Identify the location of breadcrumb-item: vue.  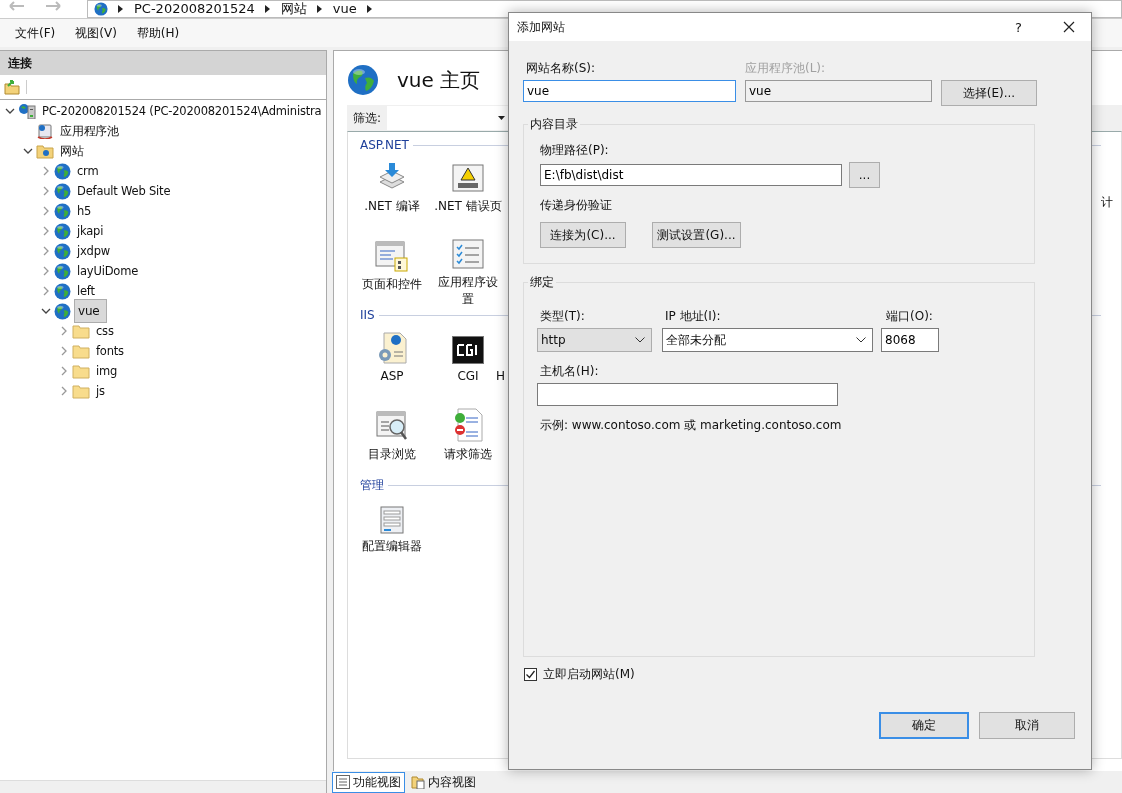
(344, 9).